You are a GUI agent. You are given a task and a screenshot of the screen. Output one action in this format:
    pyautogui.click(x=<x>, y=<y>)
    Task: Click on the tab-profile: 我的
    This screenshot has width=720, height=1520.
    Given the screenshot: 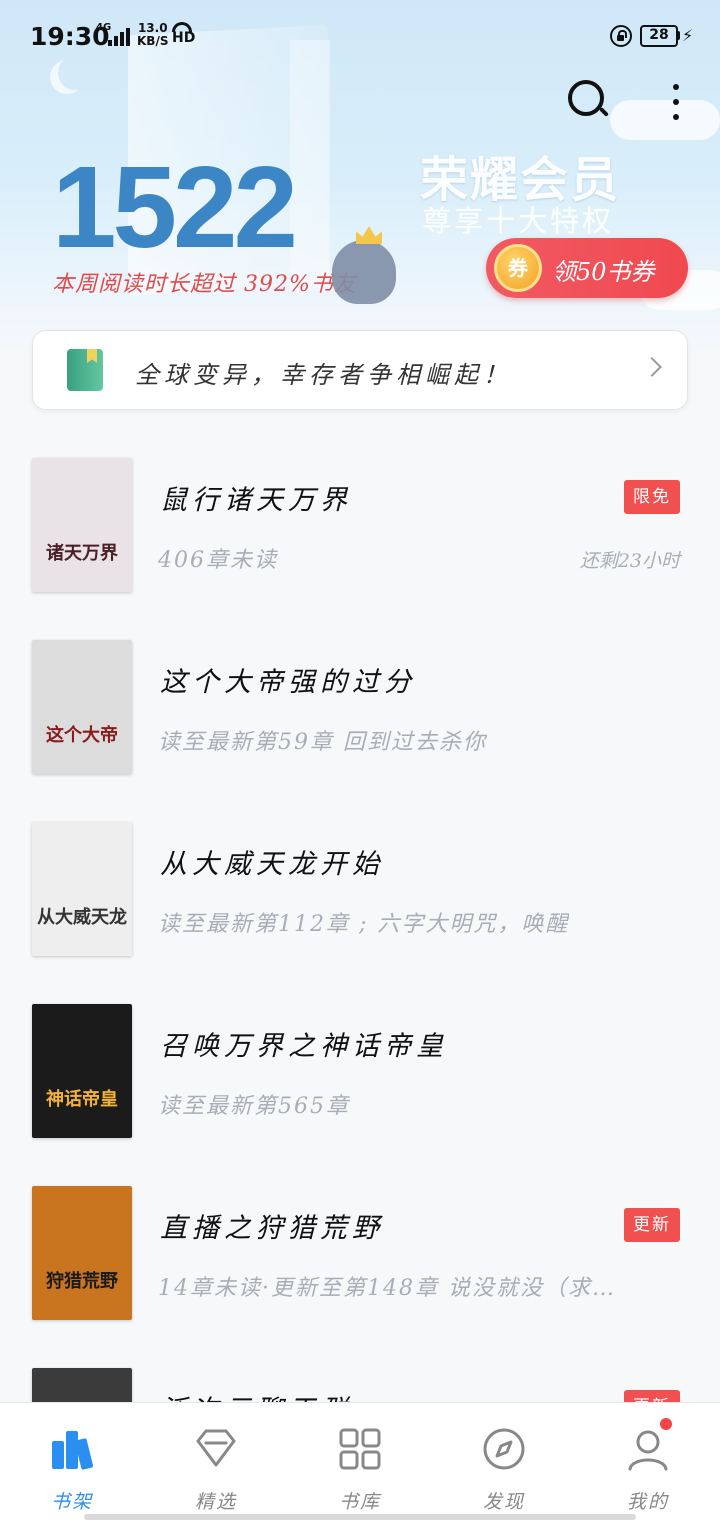 What is the action you would take?
    pyautogui.click(x=648, y=1461)
    